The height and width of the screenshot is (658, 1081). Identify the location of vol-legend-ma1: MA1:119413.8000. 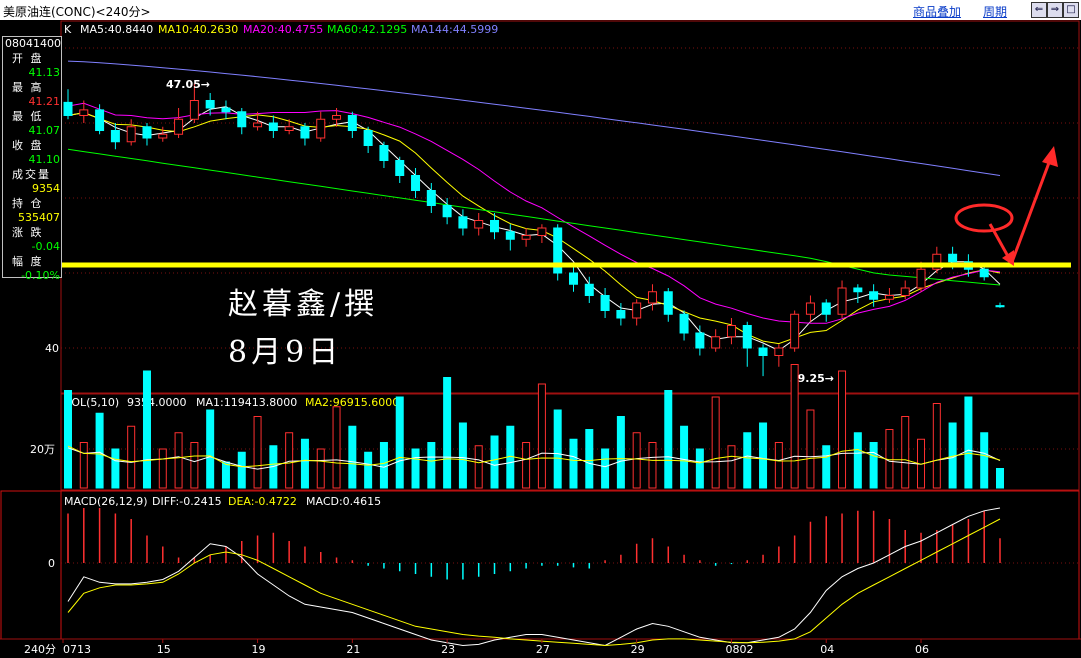
(246, 402).